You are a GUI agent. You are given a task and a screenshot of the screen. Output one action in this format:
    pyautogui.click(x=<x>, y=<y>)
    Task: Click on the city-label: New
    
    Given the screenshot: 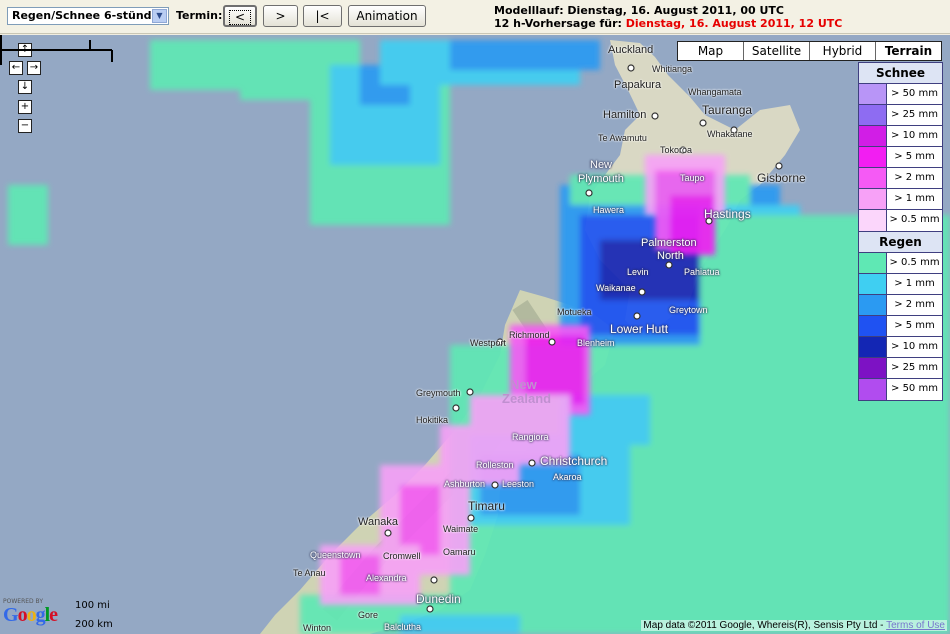 What is the action you would take?
    pyautogui.click(x=601, y=165)
    